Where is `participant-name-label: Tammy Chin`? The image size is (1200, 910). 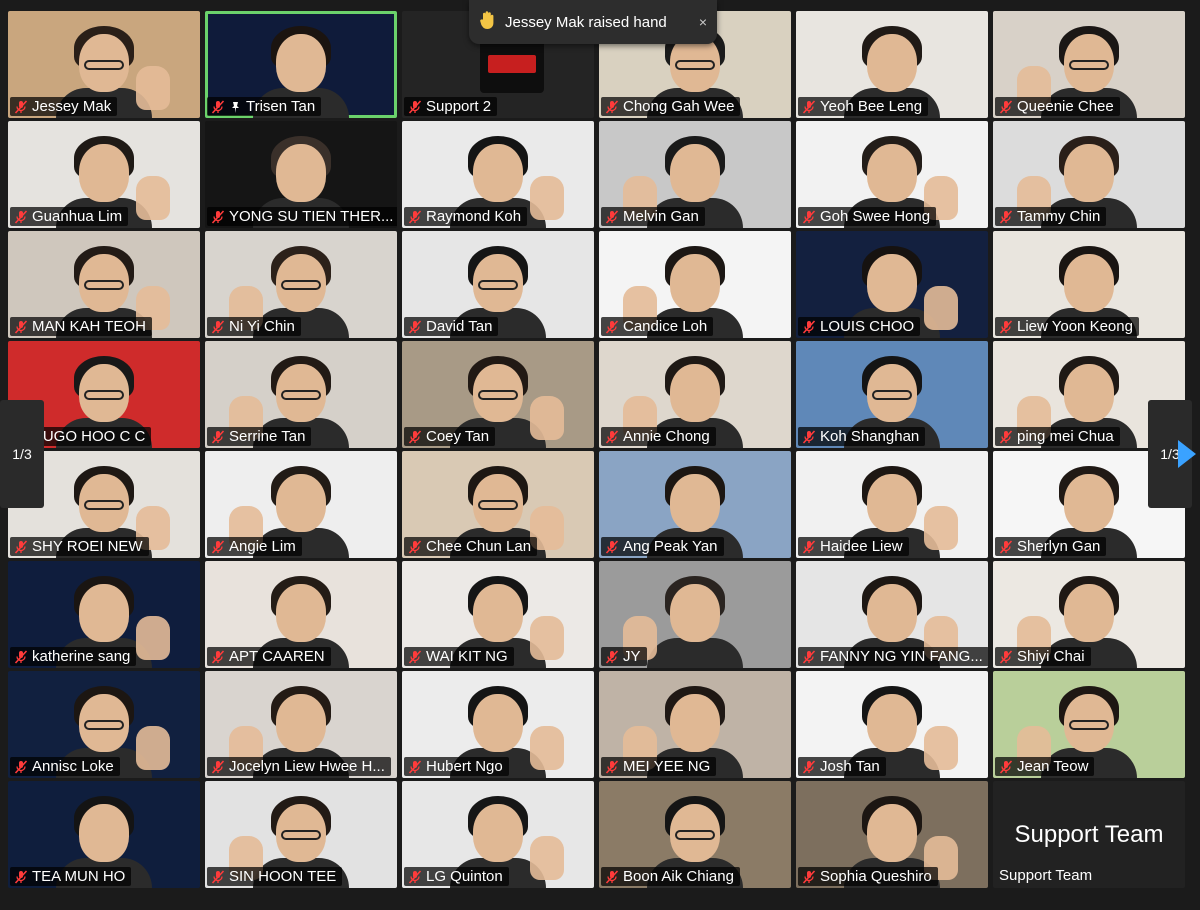 participant-name-label: Tammy Chin is located at coordinates (1051, 216).